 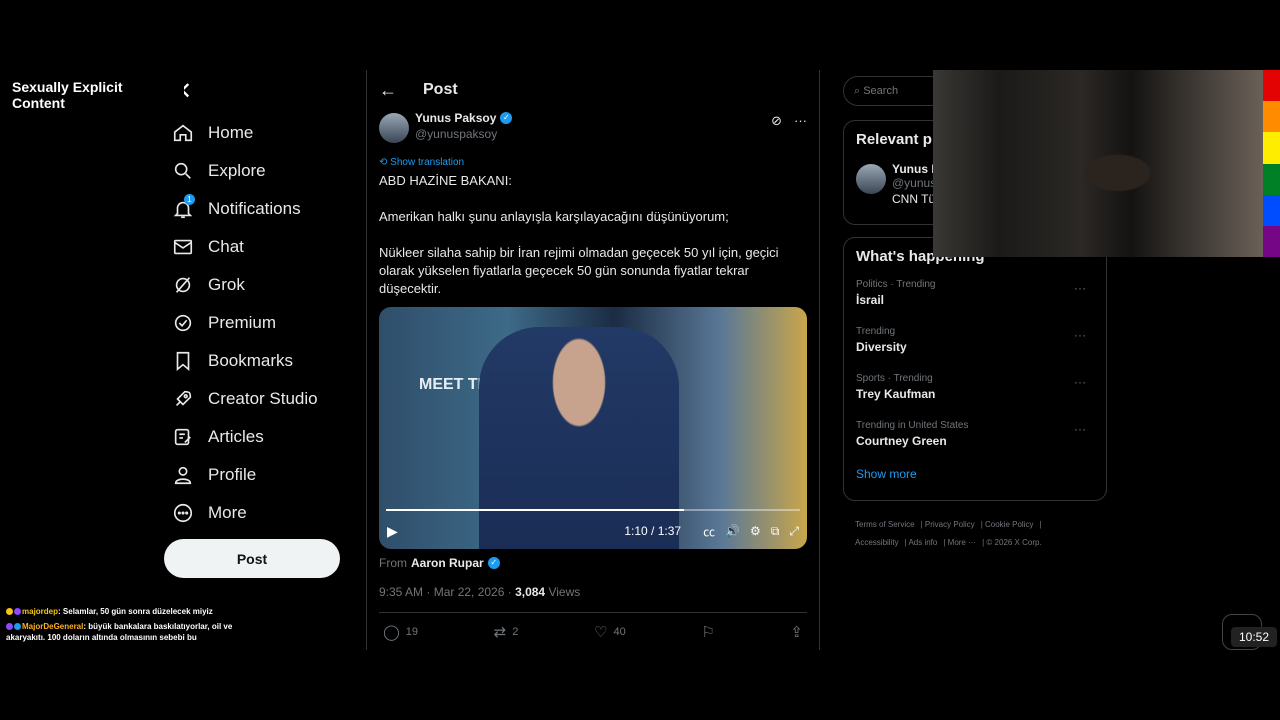 I want to click on nav-label: Chat, so click(x=226, y=246).